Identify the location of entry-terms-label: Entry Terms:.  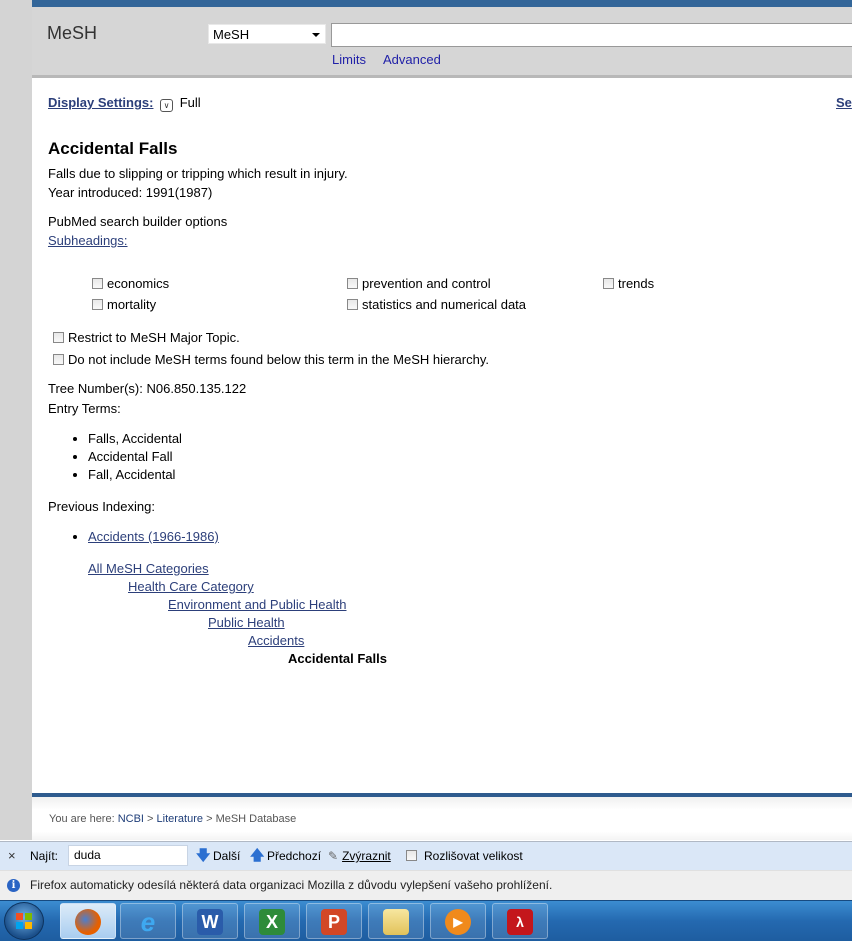
(84, 408).